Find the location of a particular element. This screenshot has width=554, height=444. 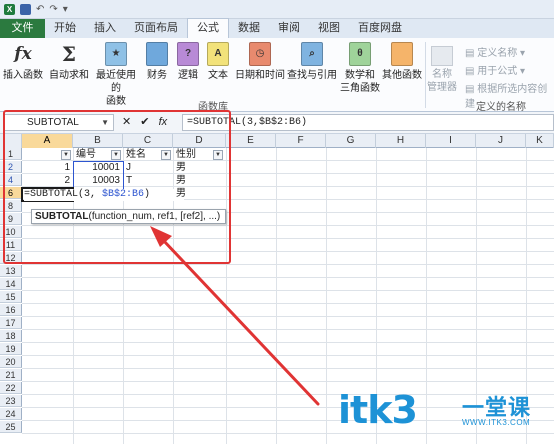

watermark: itk3 一堂课 WWW.ITK3.COM is located at coordinates (443, 413).